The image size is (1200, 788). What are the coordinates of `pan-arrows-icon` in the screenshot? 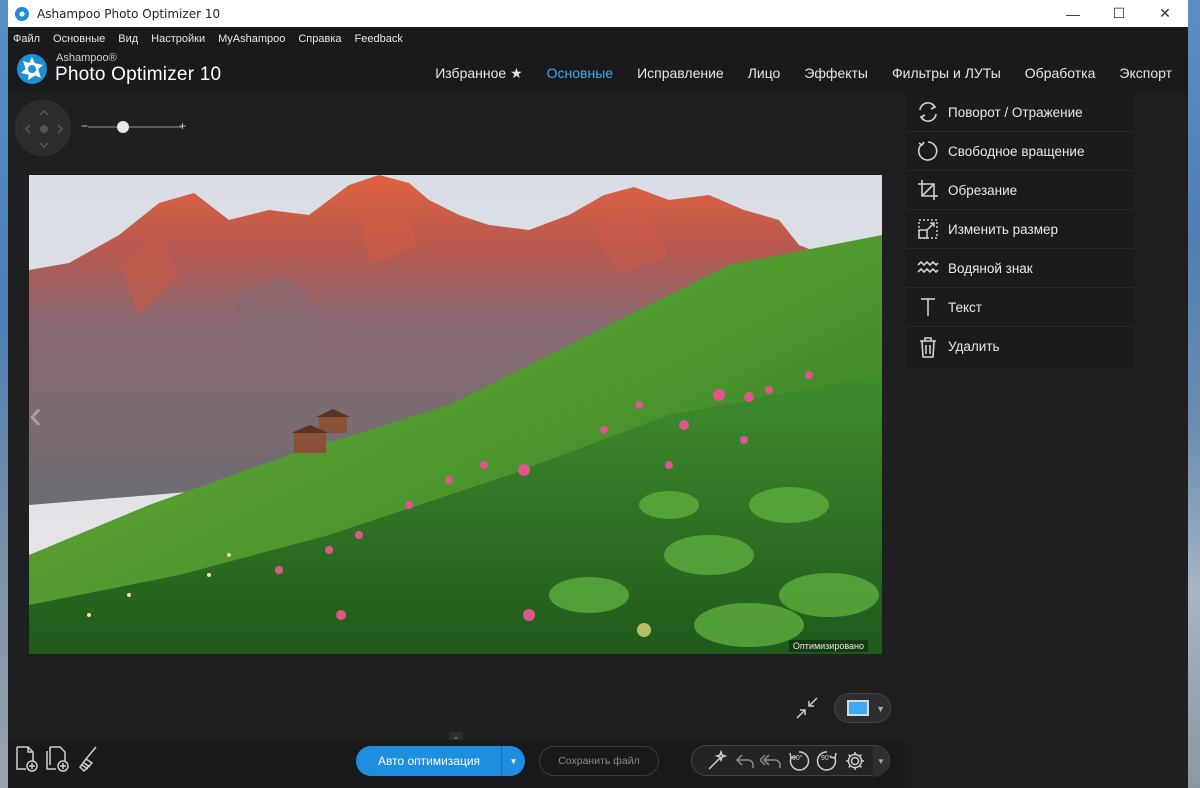 It's located at (44, 129).